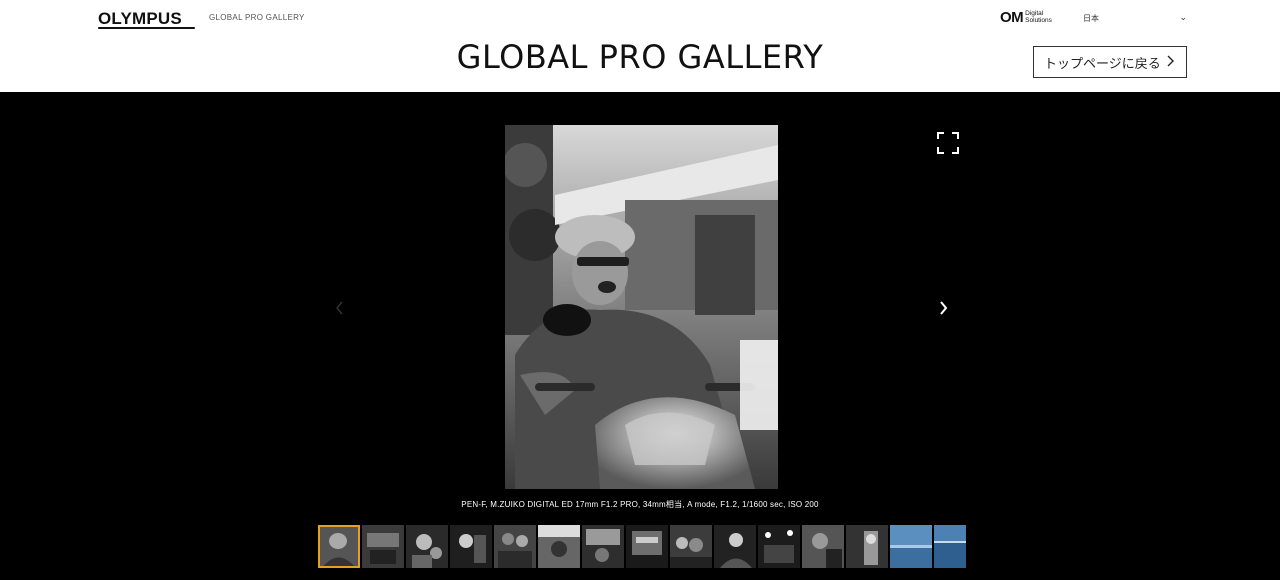 The height and width of the screenshot is (580, 1280). I want to click on language-select: 日本 ⌄, so click(1136, 18).